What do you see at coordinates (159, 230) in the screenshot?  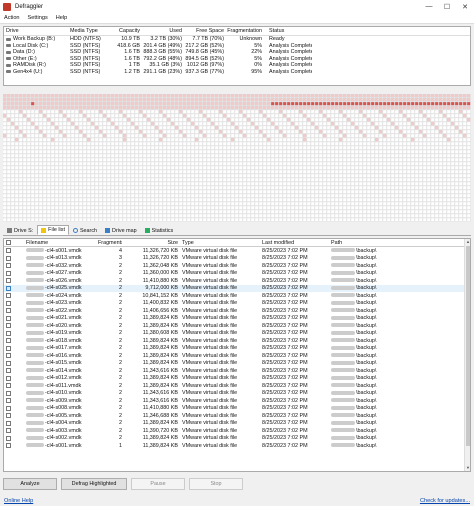 I see `tab-statistics: Statistics` at bounding box center [159, 230].